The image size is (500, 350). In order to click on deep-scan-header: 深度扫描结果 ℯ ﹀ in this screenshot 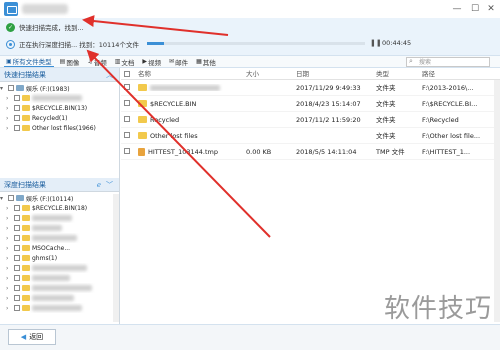, I will do `click(59, 185)`.